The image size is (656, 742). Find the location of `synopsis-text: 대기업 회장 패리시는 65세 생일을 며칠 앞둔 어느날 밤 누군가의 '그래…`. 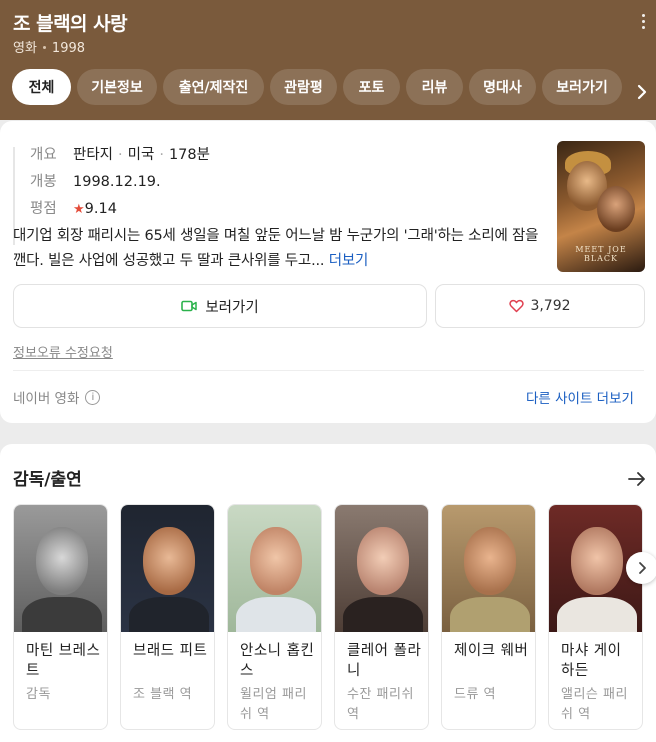

synopsis-text: 대기업 회장 패리시는 65세 생일을 며칠 앞둔 어느날 밤 누군가의 '그래… is located at coordinates (276, 248).